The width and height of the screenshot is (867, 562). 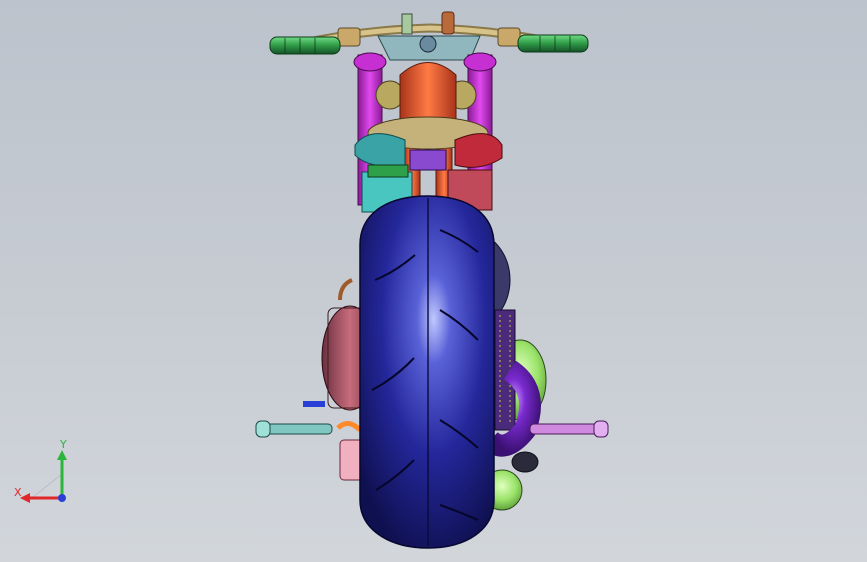 I want to click on y-axis-label: Y, so click(x=63, y=444).